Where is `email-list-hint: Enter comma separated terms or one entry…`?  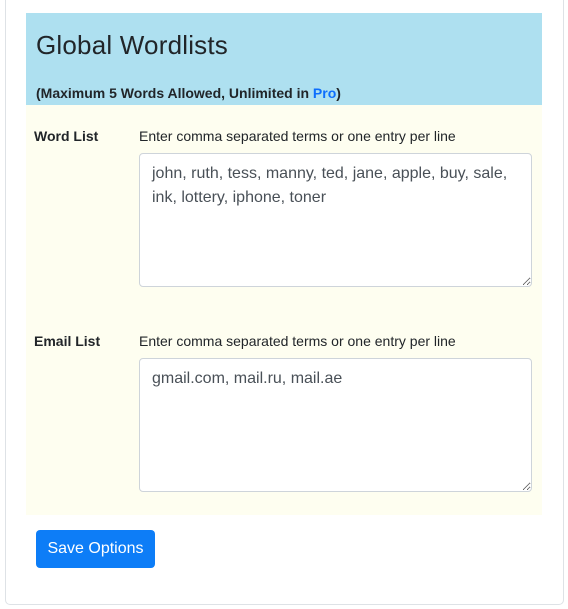
email-list-hint: Enter comma separated terms or one entry… is located at coordinates (297, 341).